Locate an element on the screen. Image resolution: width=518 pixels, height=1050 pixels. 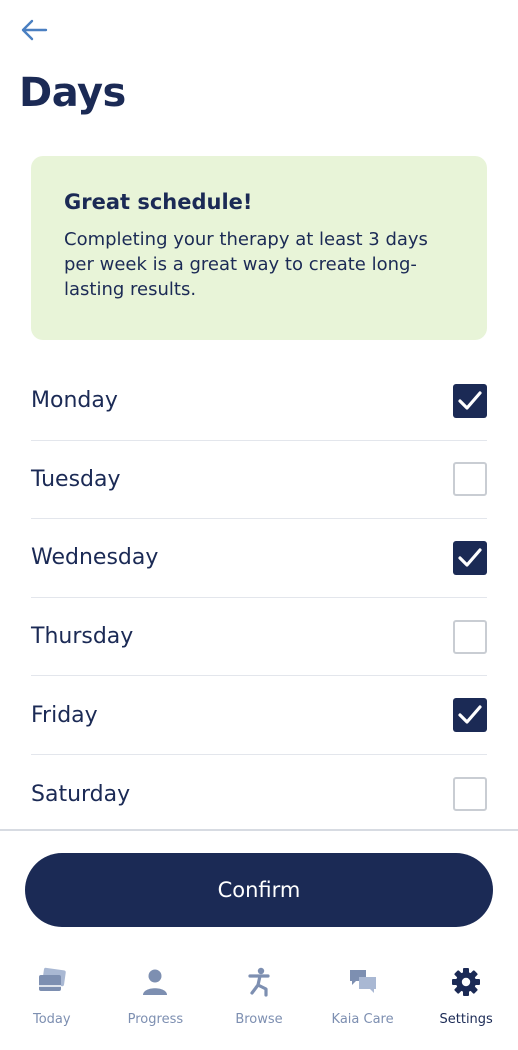
cards-icon is located at coordinates (52, 982).